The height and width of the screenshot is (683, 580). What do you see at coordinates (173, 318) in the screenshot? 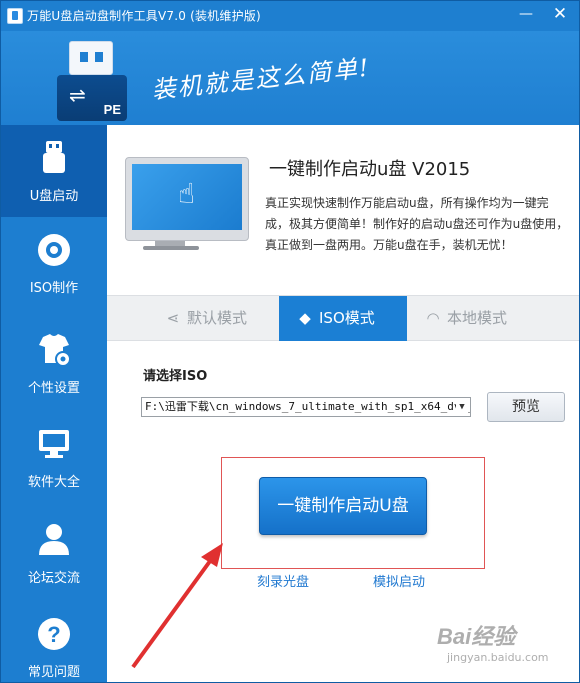
I see `share-icon: ⋖` at bounding box center [173, 318].